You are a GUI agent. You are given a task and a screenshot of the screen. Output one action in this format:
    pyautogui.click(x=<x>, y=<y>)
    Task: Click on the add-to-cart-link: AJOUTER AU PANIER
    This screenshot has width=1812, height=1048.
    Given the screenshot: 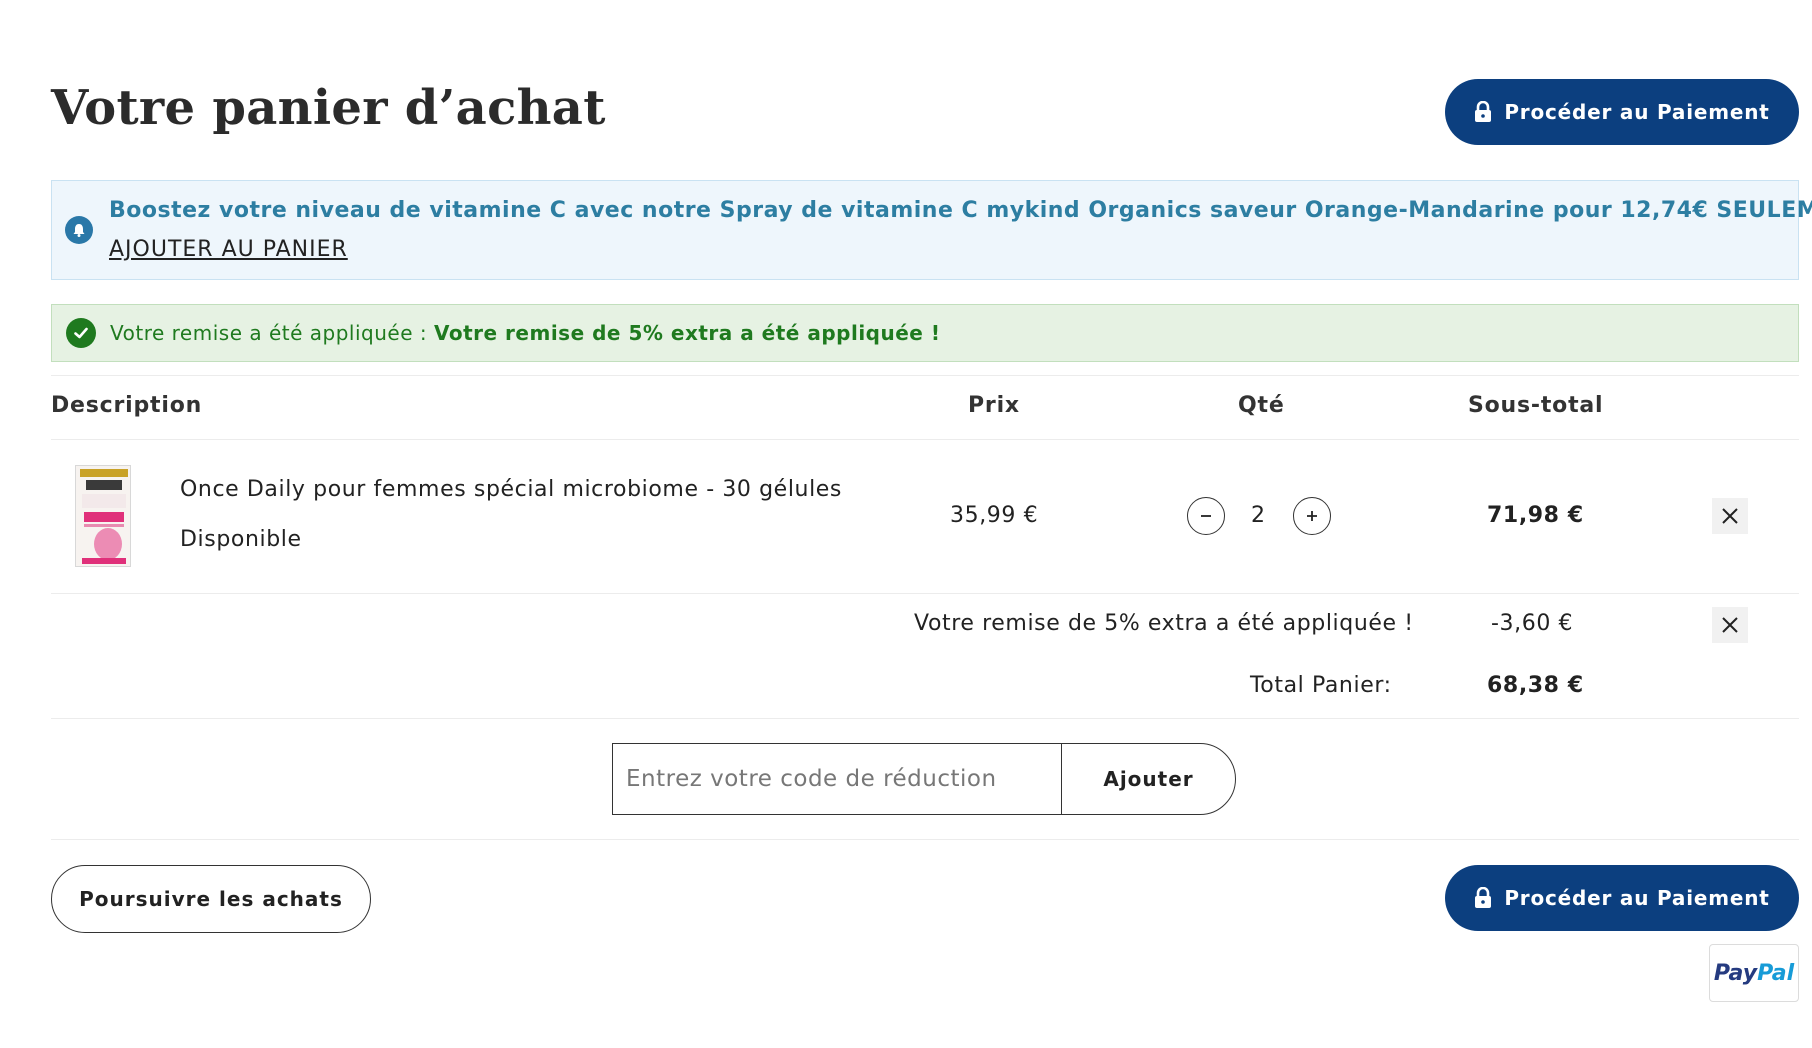 What is the action you would take?
    pyautogui.click(x=228, y=249)
    